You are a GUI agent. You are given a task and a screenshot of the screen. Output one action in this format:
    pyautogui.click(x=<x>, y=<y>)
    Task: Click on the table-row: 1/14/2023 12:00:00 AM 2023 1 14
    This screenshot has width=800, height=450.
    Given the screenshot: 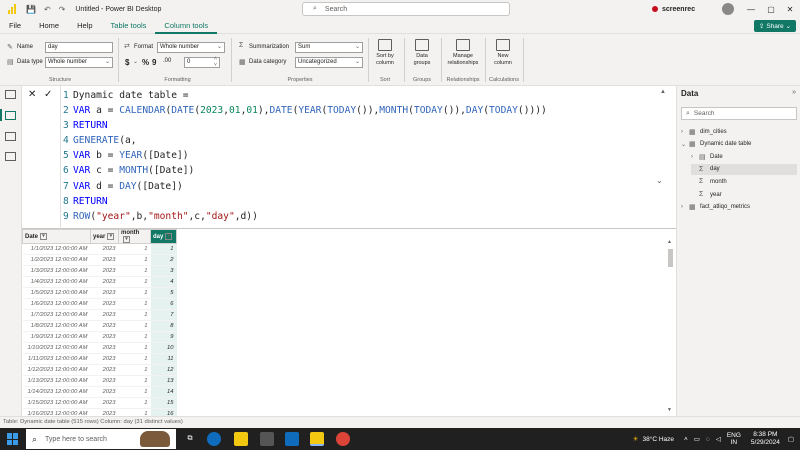 What is the action you would take?
    pyautogui.click(x=99, y=392)
    